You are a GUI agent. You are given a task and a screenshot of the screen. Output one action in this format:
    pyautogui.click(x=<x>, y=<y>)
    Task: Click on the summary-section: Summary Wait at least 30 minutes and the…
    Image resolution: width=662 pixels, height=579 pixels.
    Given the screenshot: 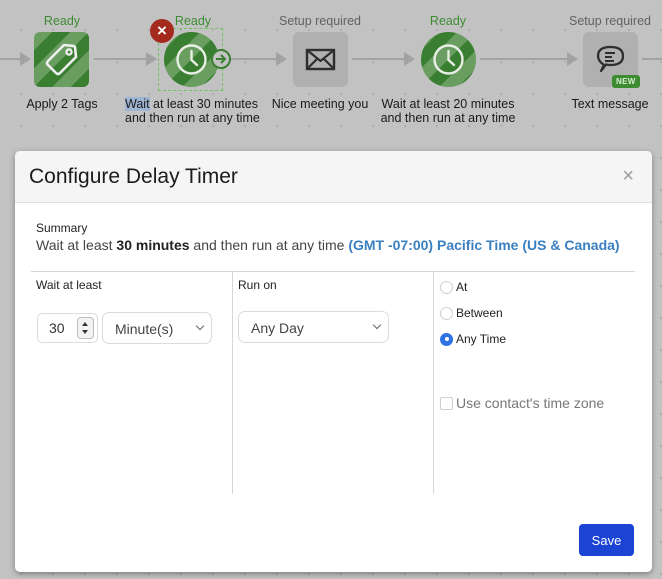 What is the action you would take?
    pyautogui.click(x=328, y=237)
    